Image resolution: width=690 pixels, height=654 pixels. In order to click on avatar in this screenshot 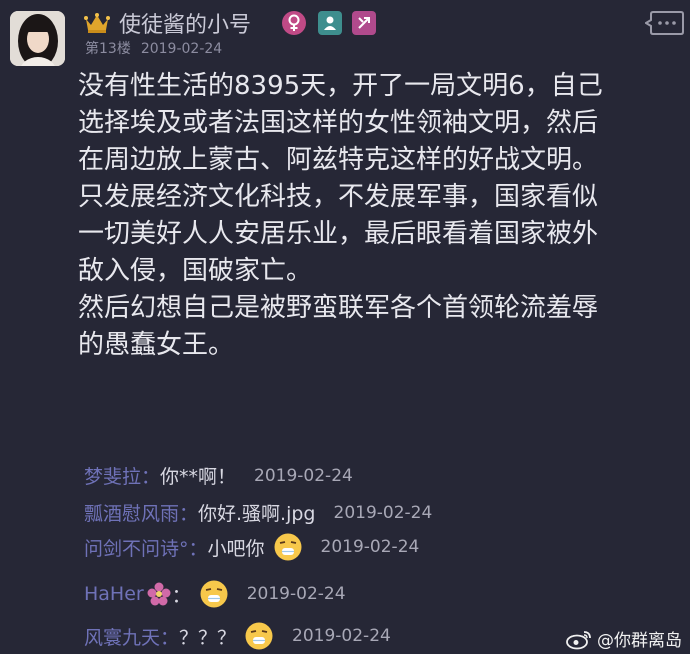, I will do `click(37, 38)`.